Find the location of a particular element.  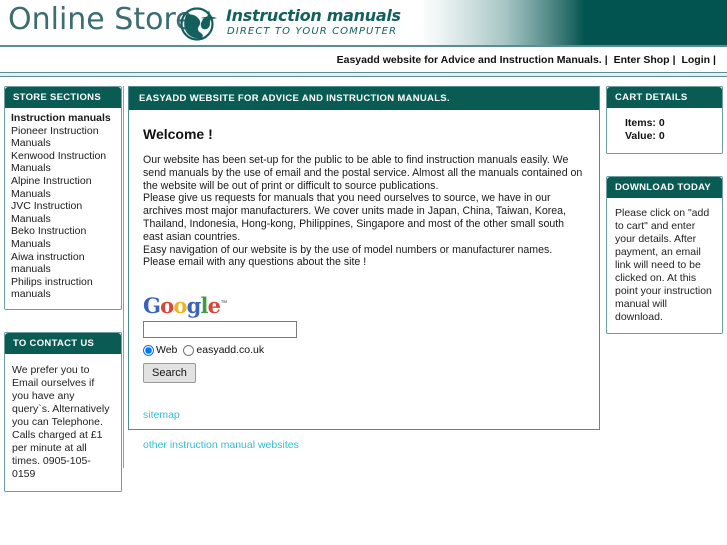

sidebar-item-philips: Philips instruction manuals is located at coordinates (63, 288).